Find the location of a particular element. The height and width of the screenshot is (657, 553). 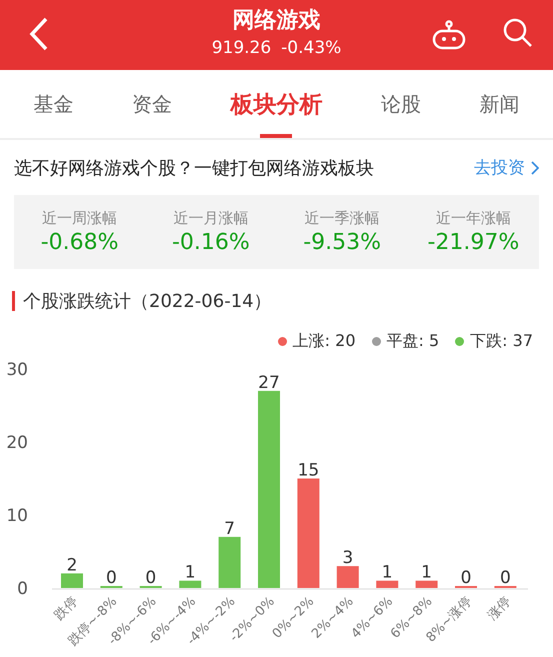

tab: 资金 is located at coordinates (152, 104).